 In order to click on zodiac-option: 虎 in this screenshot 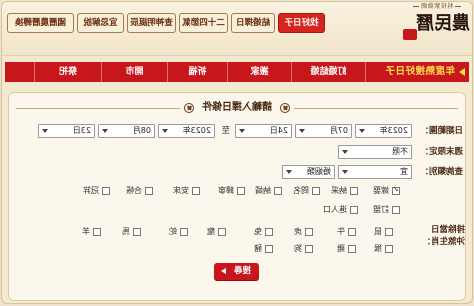, I will do `click(303, 232)`.